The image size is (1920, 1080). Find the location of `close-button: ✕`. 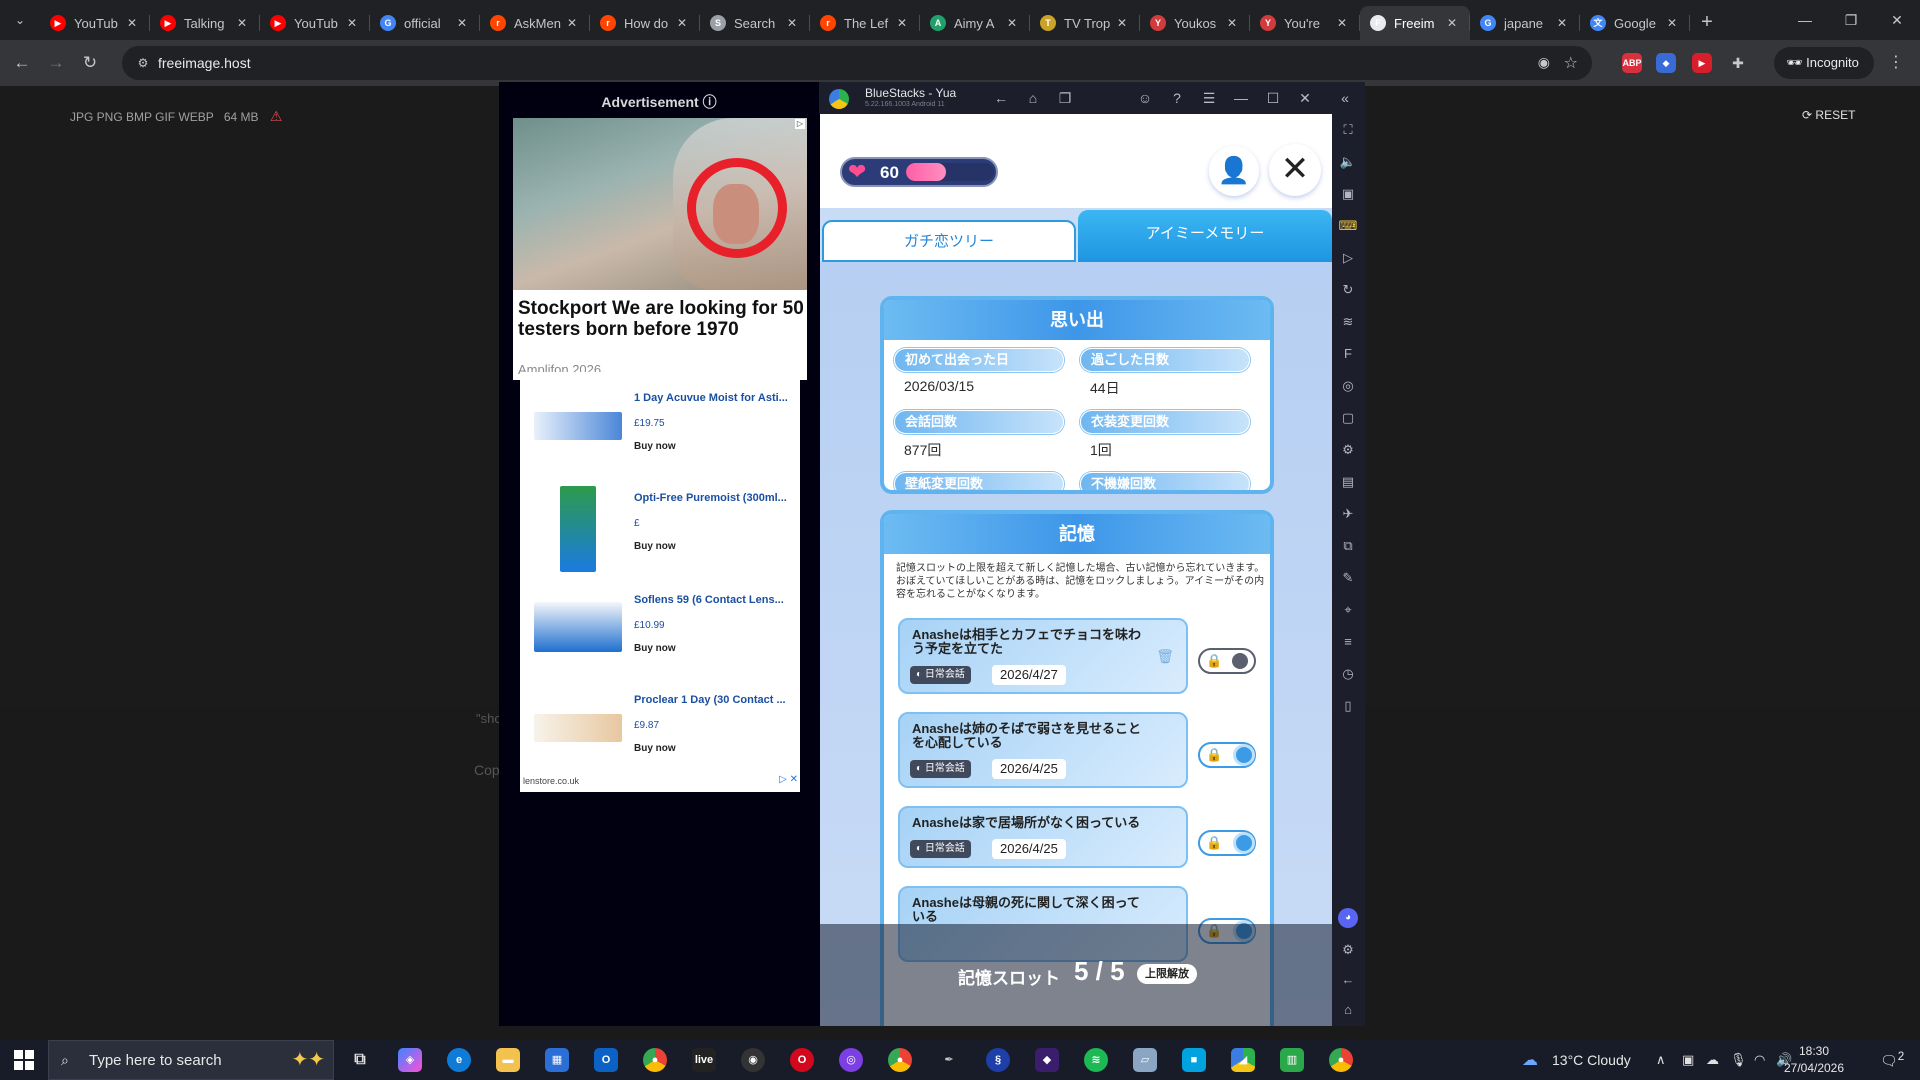

close-button: ✕ is located at coordinates (1295, 170).